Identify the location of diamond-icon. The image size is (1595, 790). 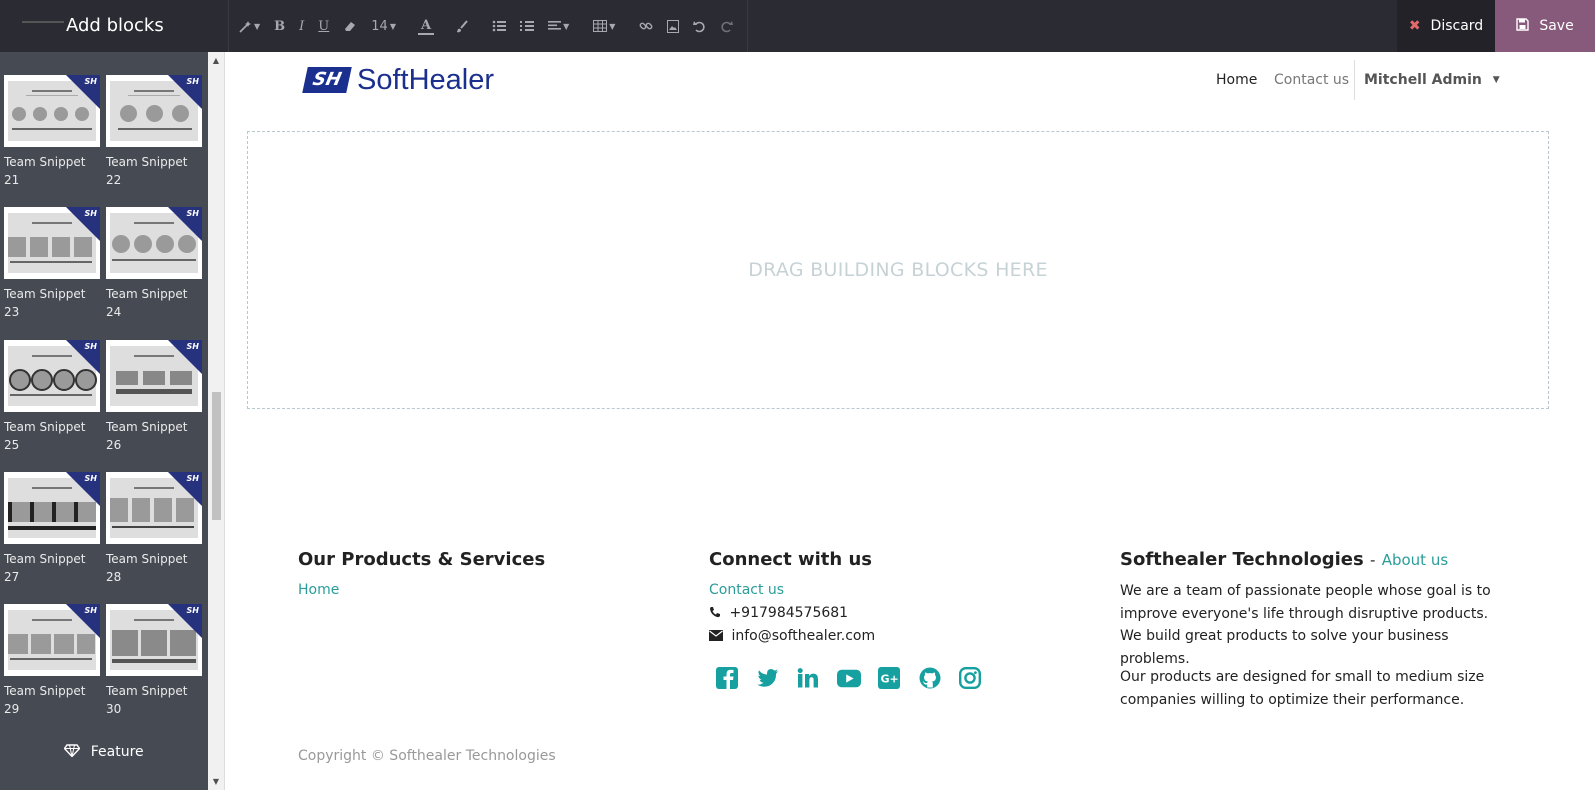
(76, 752).